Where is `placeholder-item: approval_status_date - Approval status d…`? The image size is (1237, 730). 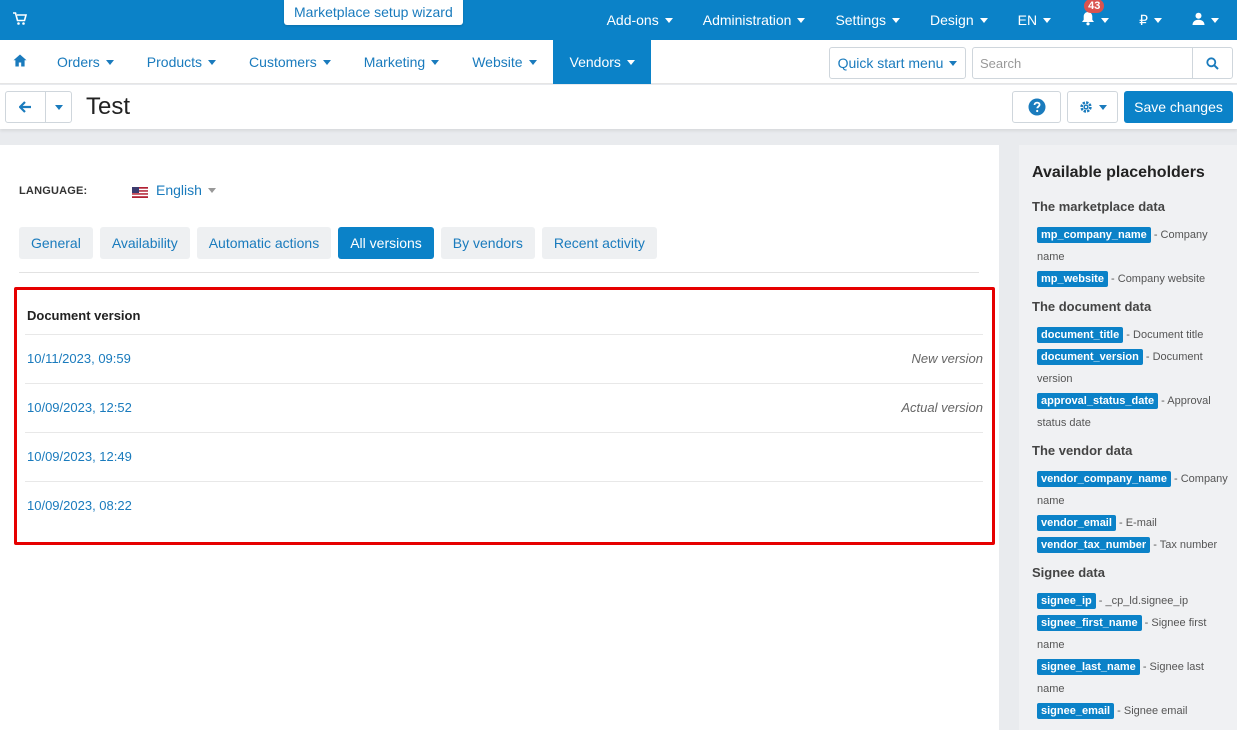 placeholder-item: approval_status_date - Approval status d… is located at coordinates (1133, 412).